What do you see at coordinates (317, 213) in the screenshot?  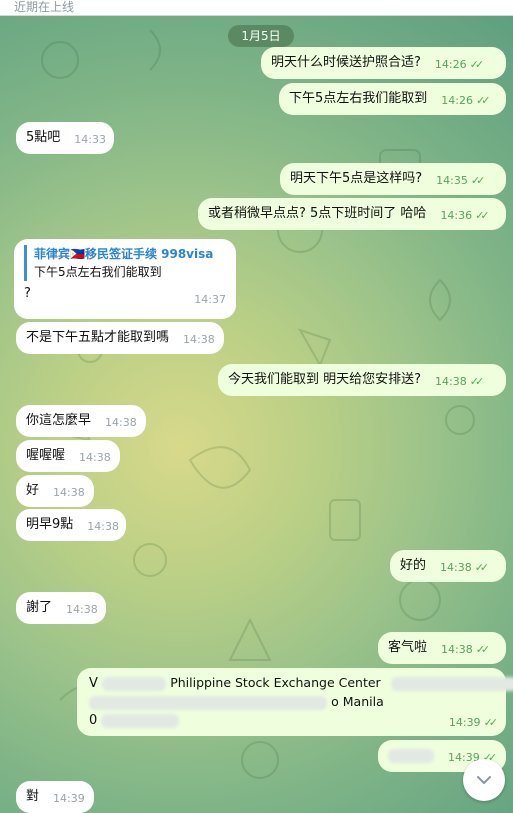 I see `message-text: 或者稍微早点点? 5点下班时间了 哈哈` at bounding box center [317, 213].